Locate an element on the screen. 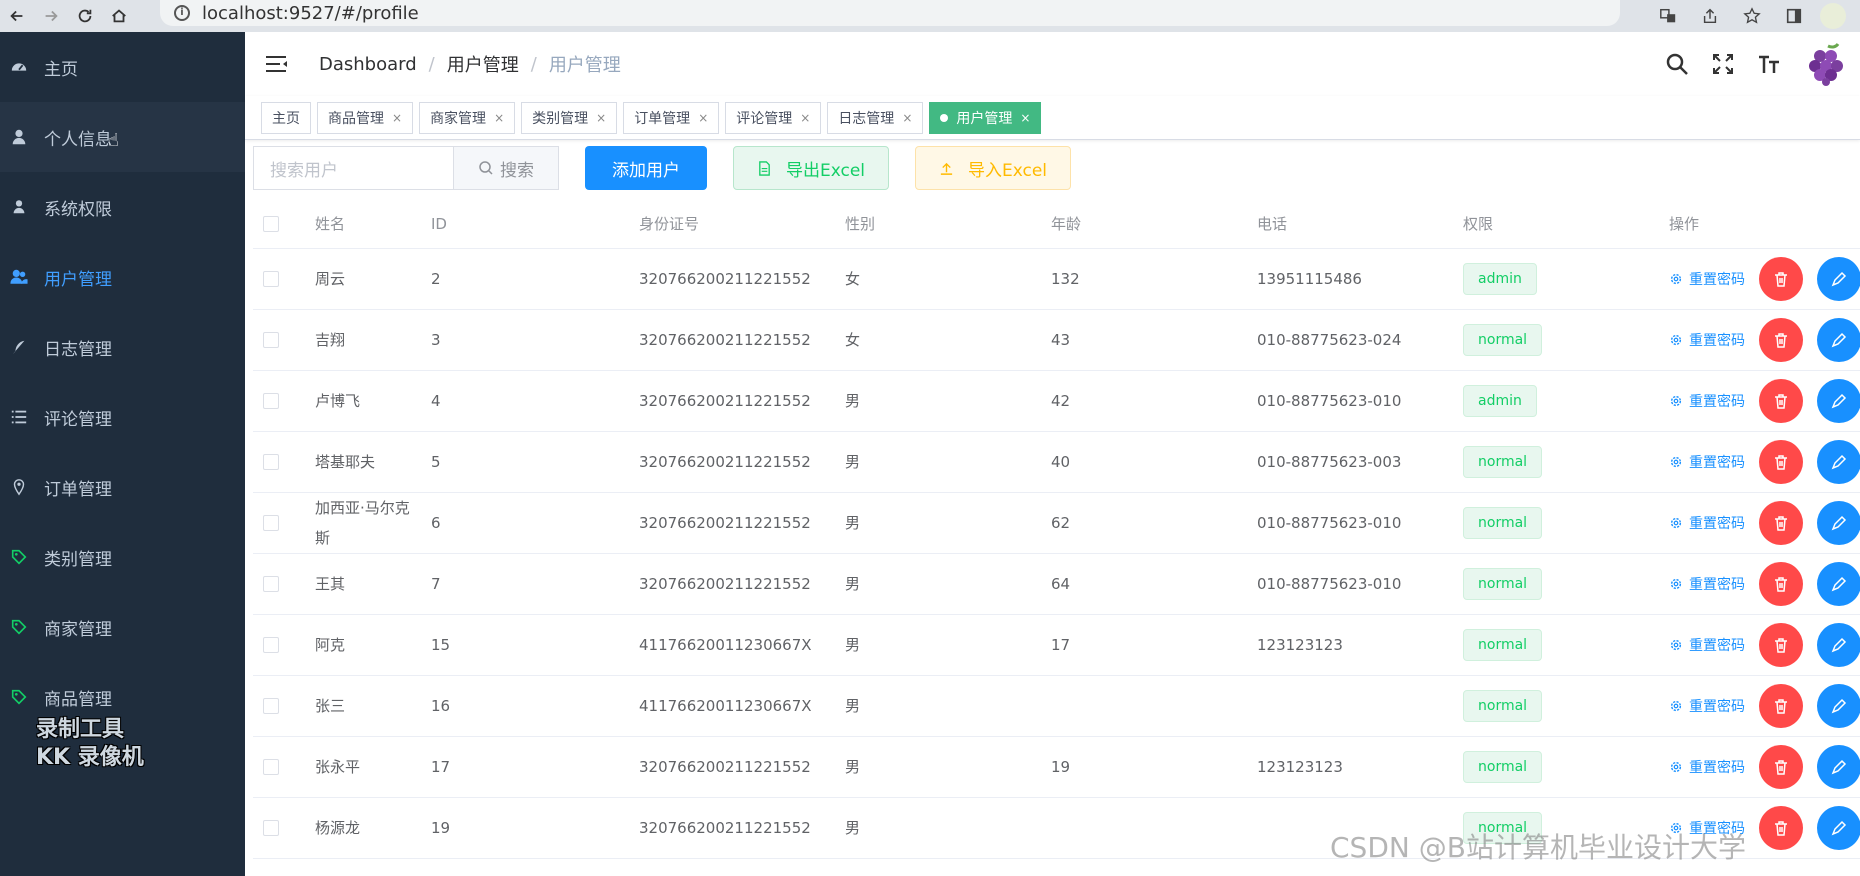 This screenshot has width=1860, height=876. translate-icon is located at coordinates (1668, 16).